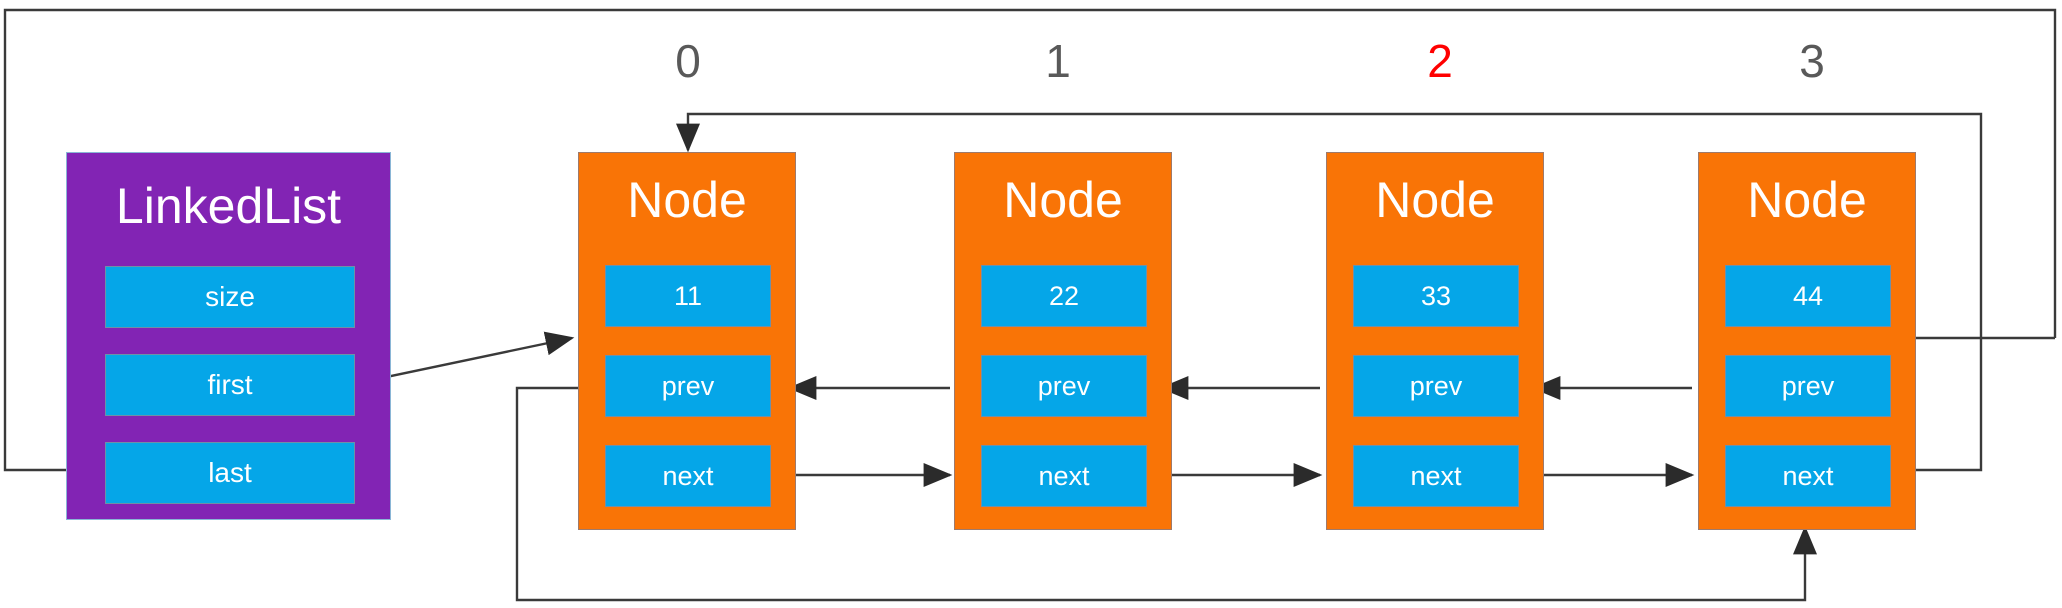  I want to click on node-title-0: Node, so click(687, 200).